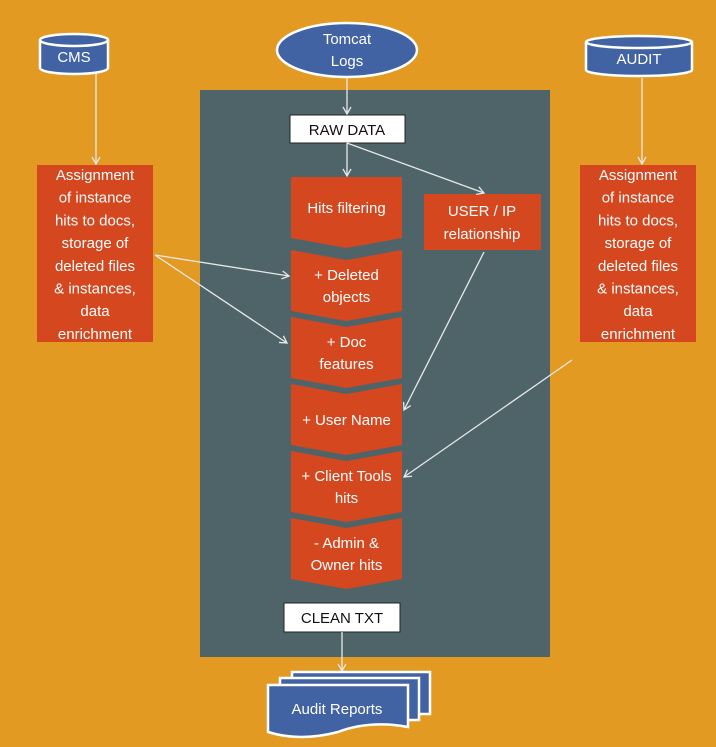 The height and width of the screenshot is (747, 716). Describe the element at coordinates (482, 234) in the screenshot. I see `user-ip-label-2: relationship` at that location.